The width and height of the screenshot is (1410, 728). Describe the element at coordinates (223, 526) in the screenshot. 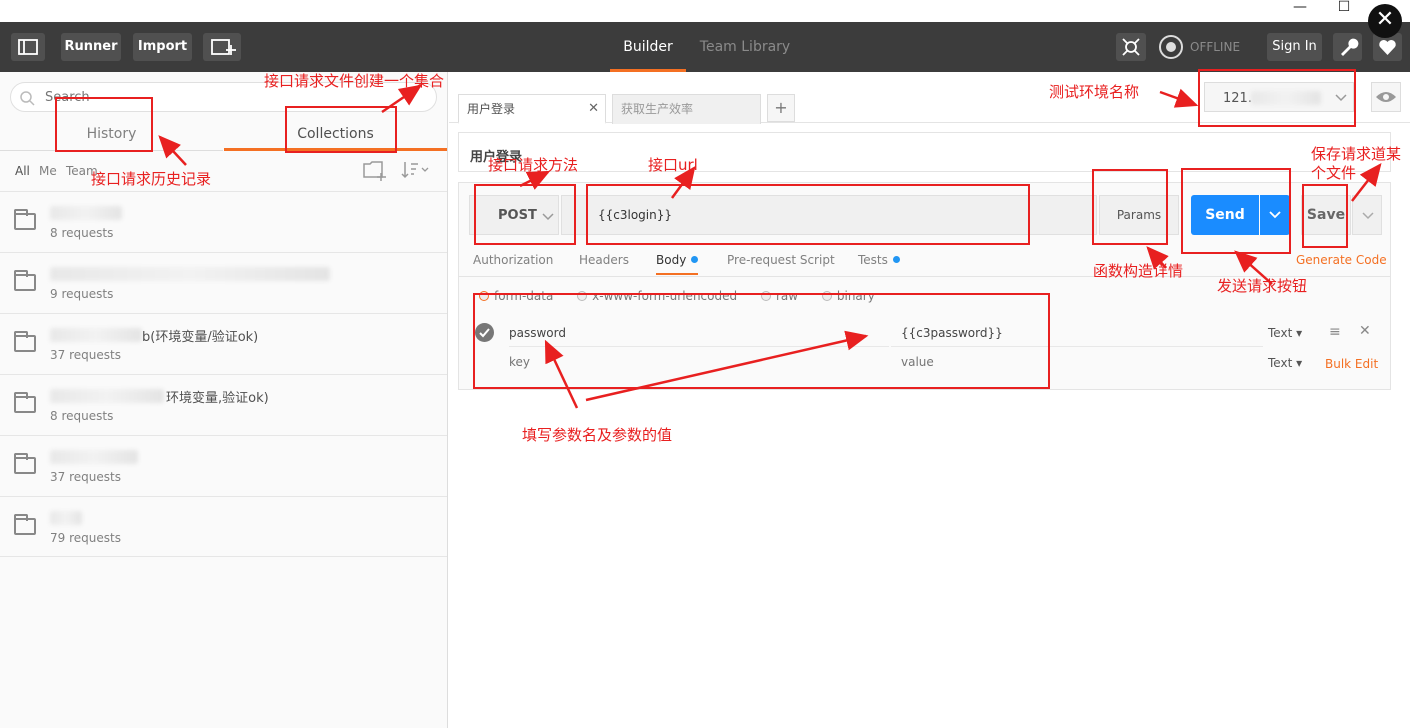

I see `collection-item: 79 requests` at that location.